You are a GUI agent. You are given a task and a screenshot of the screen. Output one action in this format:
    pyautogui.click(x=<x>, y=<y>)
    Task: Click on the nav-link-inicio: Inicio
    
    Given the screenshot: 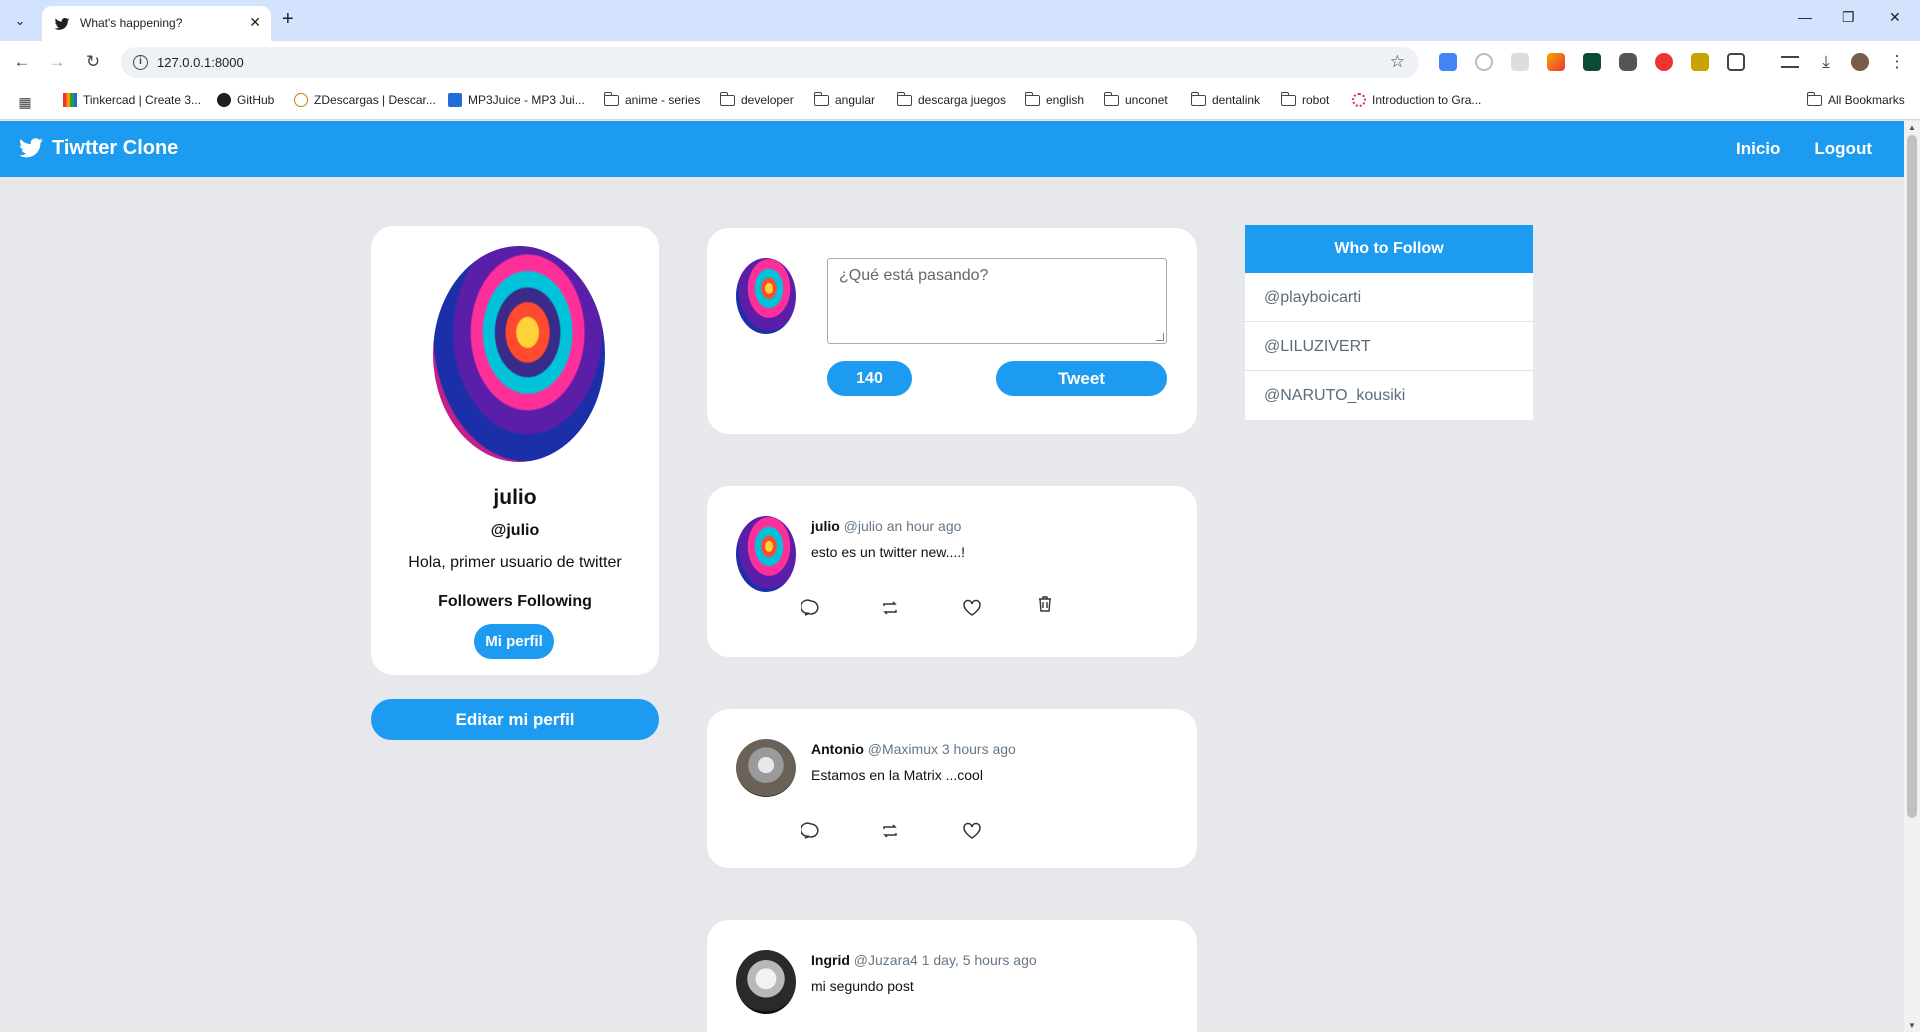 What is the action you would take?
    pyautogui.click(x=1758, y=149)
    